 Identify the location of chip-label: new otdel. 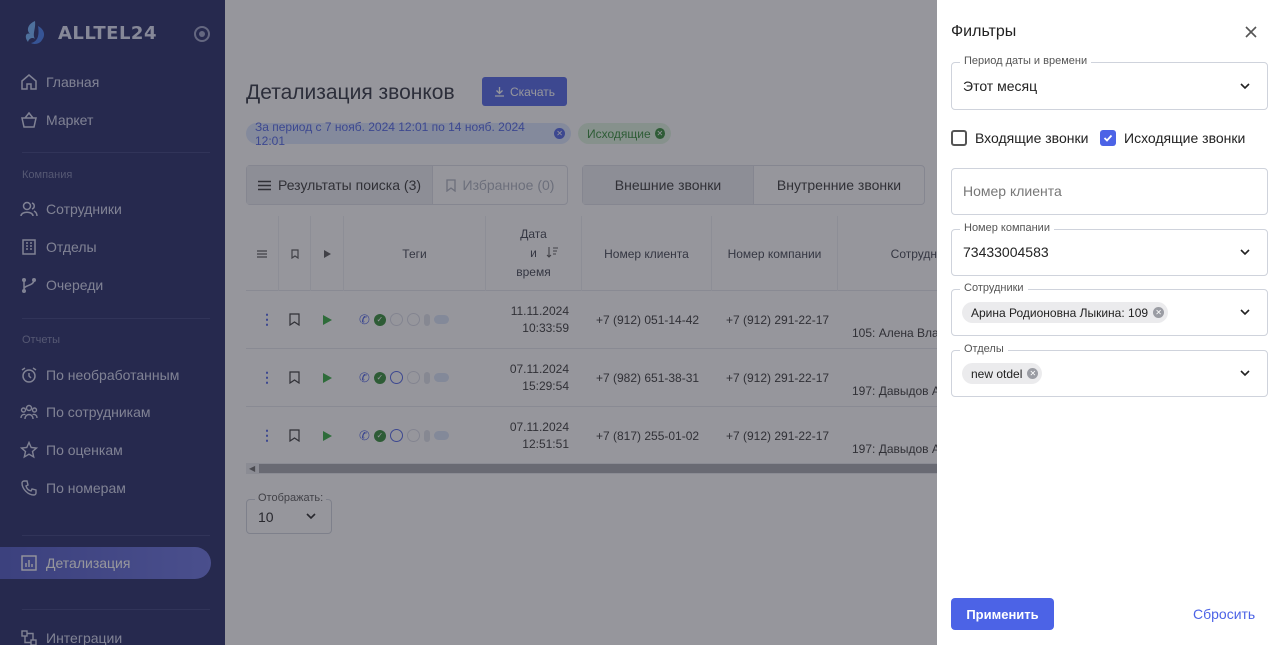
(997, 373).